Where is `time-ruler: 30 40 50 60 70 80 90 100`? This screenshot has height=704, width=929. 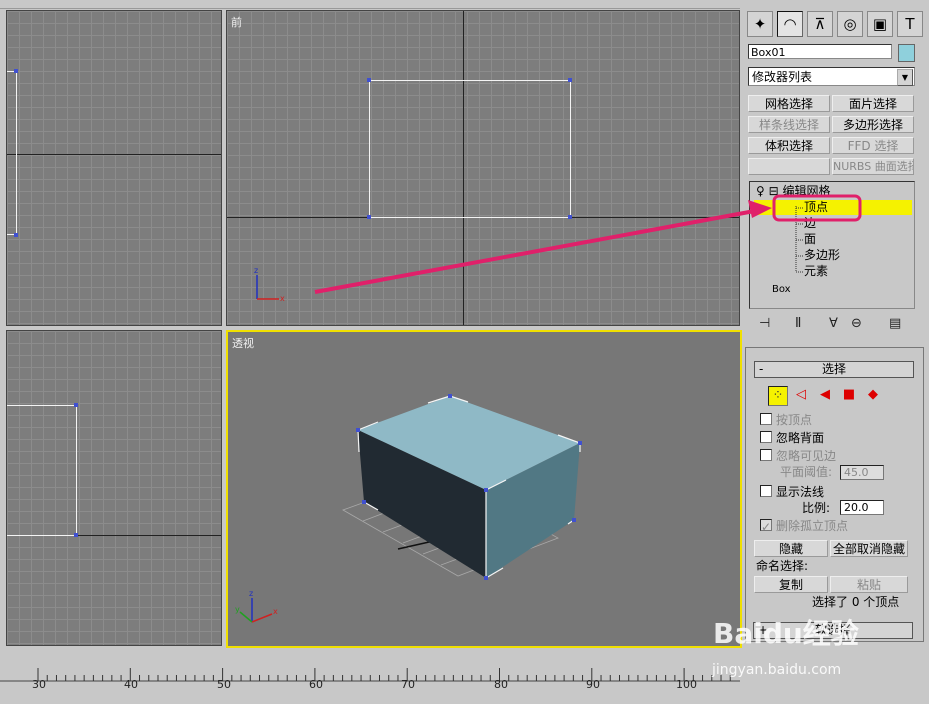 time-ruler: 30 40 50 60 70 80 90 100 is located at coordinates (370, 682).